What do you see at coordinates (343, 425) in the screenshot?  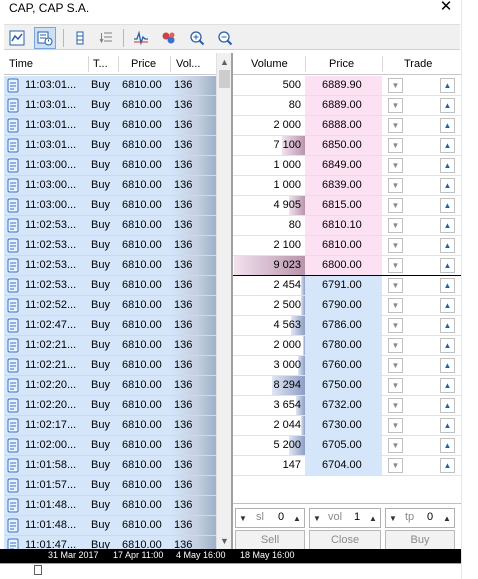 I see `depth-price: 6730.00` at bounding box center [343, 425].